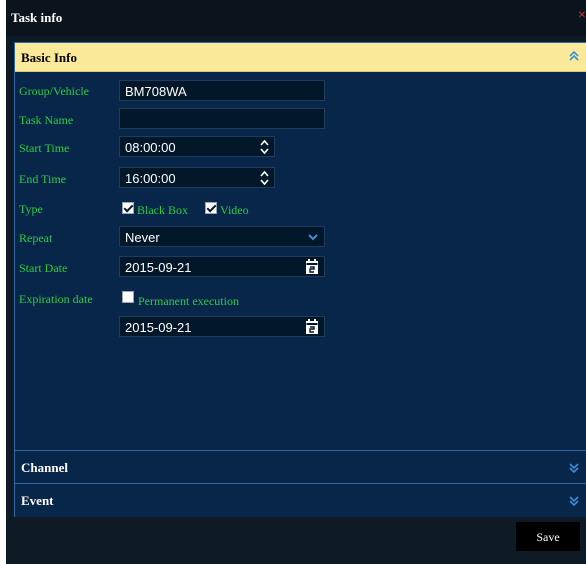 This screenshot has height=564, width=586. Describe the element at coordinates (54, 91) in the screenshot. I see `group-vehicle-label: Group/Vehicle` at that location.